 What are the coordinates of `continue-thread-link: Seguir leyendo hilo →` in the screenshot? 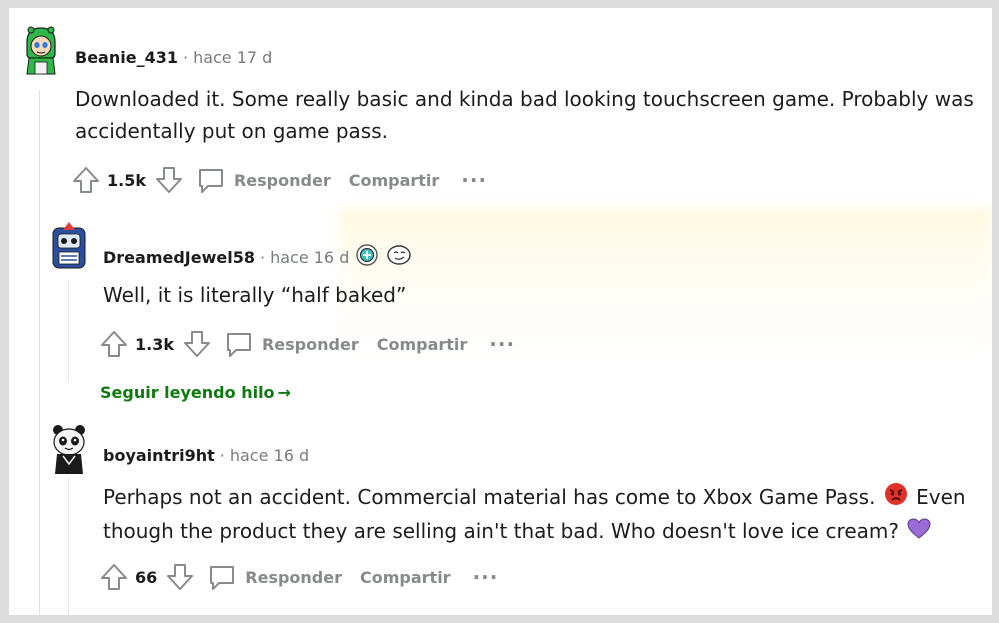 It's located at (195, 392).